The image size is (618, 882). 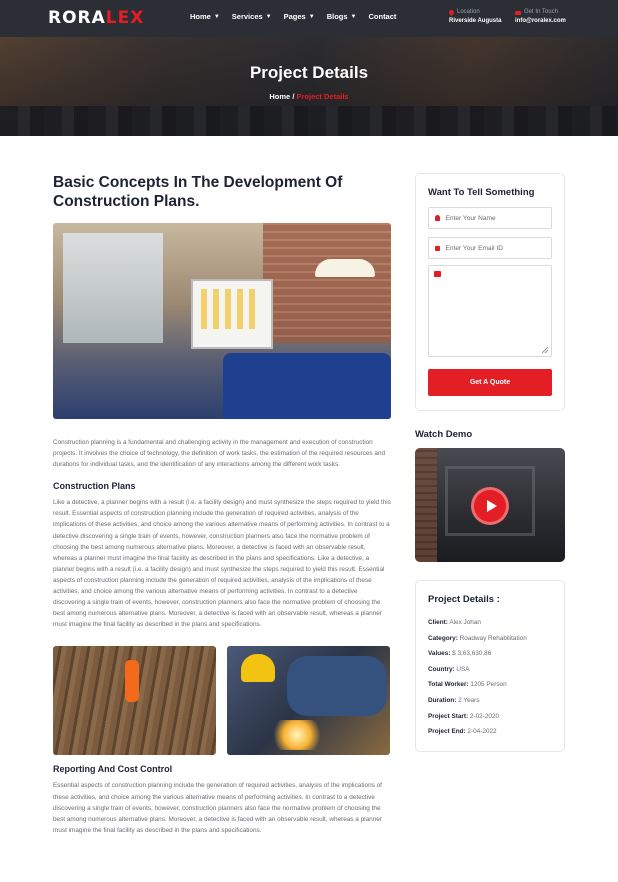 I want to click on detail-value: 2 Years, so click(x=469, y=700).